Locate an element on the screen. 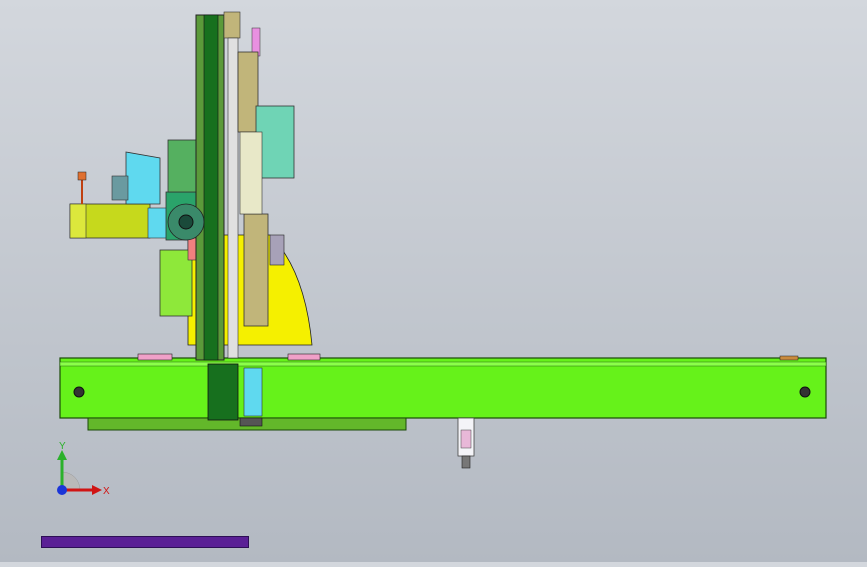 This screenshot has width=867, height=567. beam-top-rail is located at coordinates (443, 364).